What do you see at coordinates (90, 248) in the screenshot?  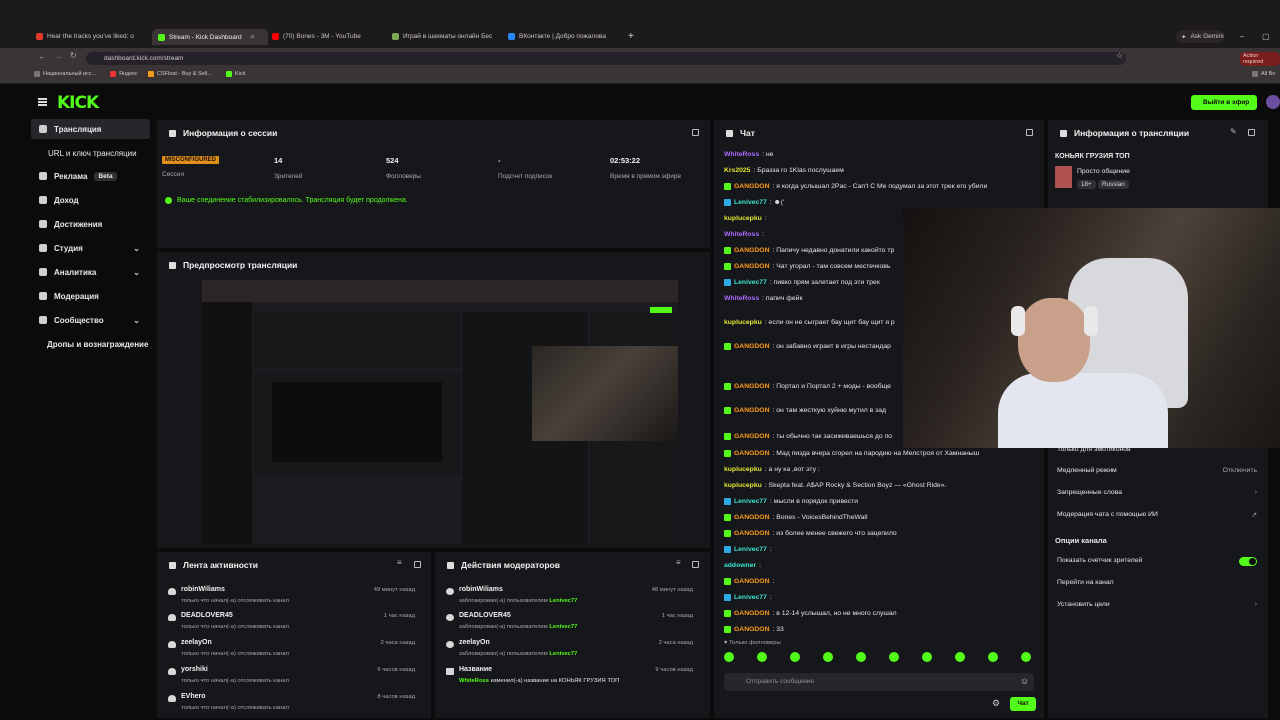 I see `sidebar-item-studio: Студия ⌄` at bounding box center [90, 248].